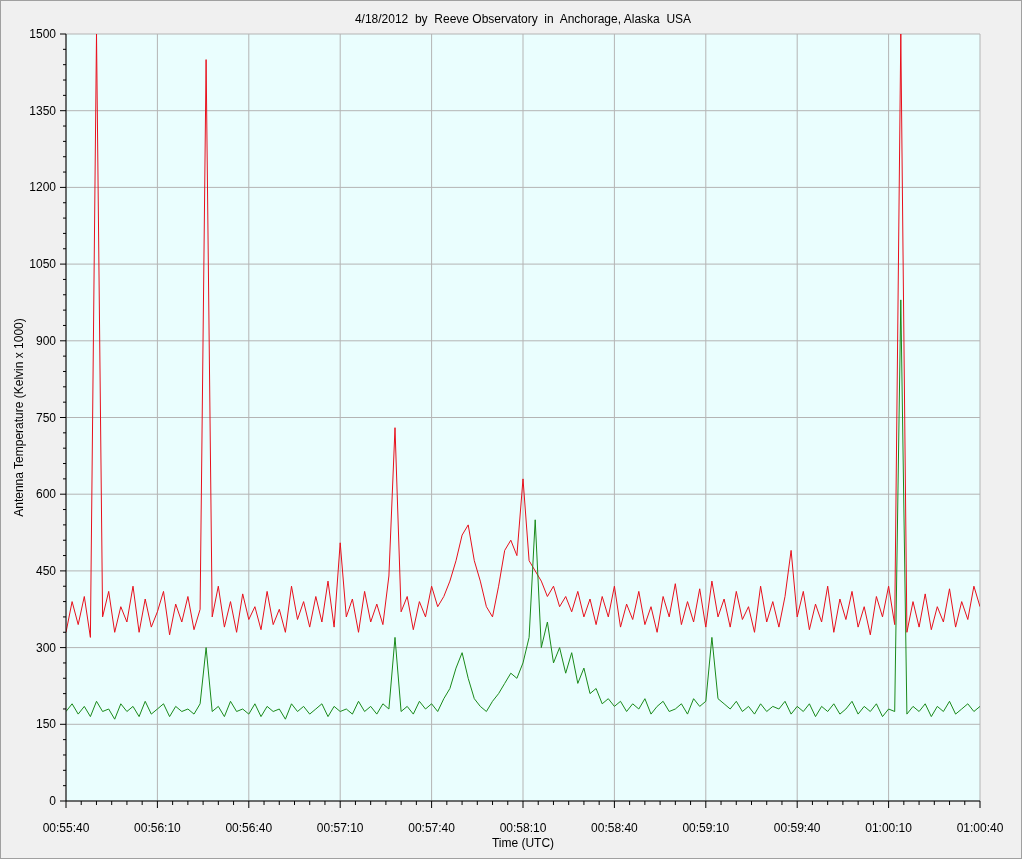 The width and height of the screenshot is (1022, 859). What do you see at coordinates (614, 828) in the screenshot?
I see `x-tick-label: 00:58:40` at bounding box center [614, 828].